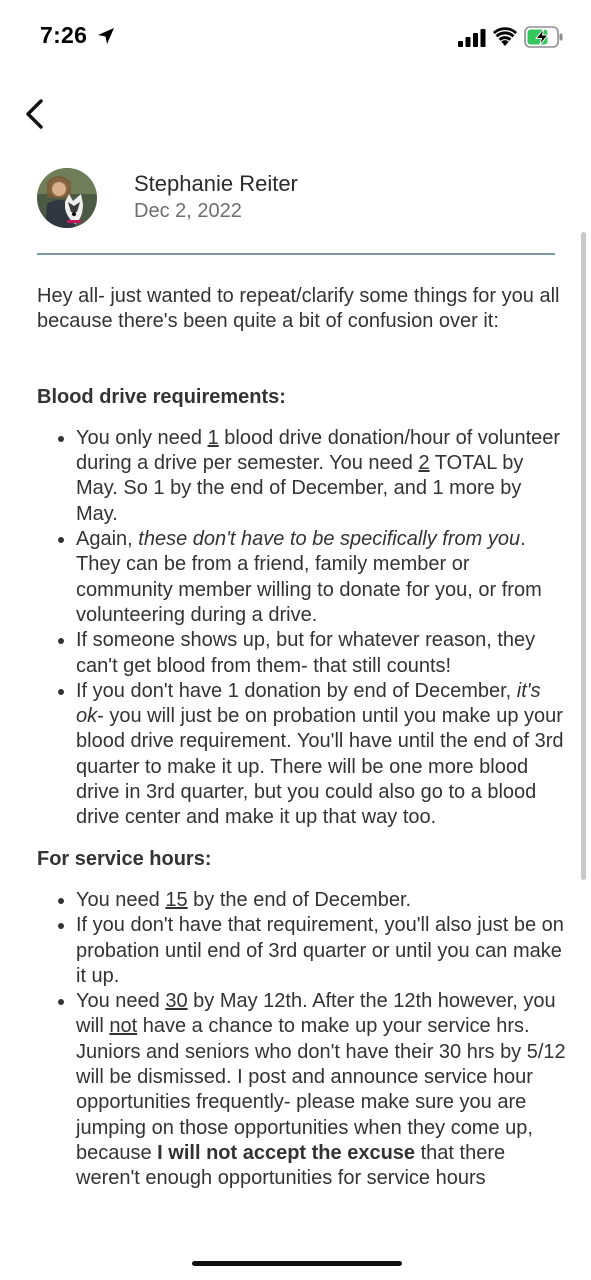  I want to click on list-item: You need 15 by the end of December., so click(321, 900).